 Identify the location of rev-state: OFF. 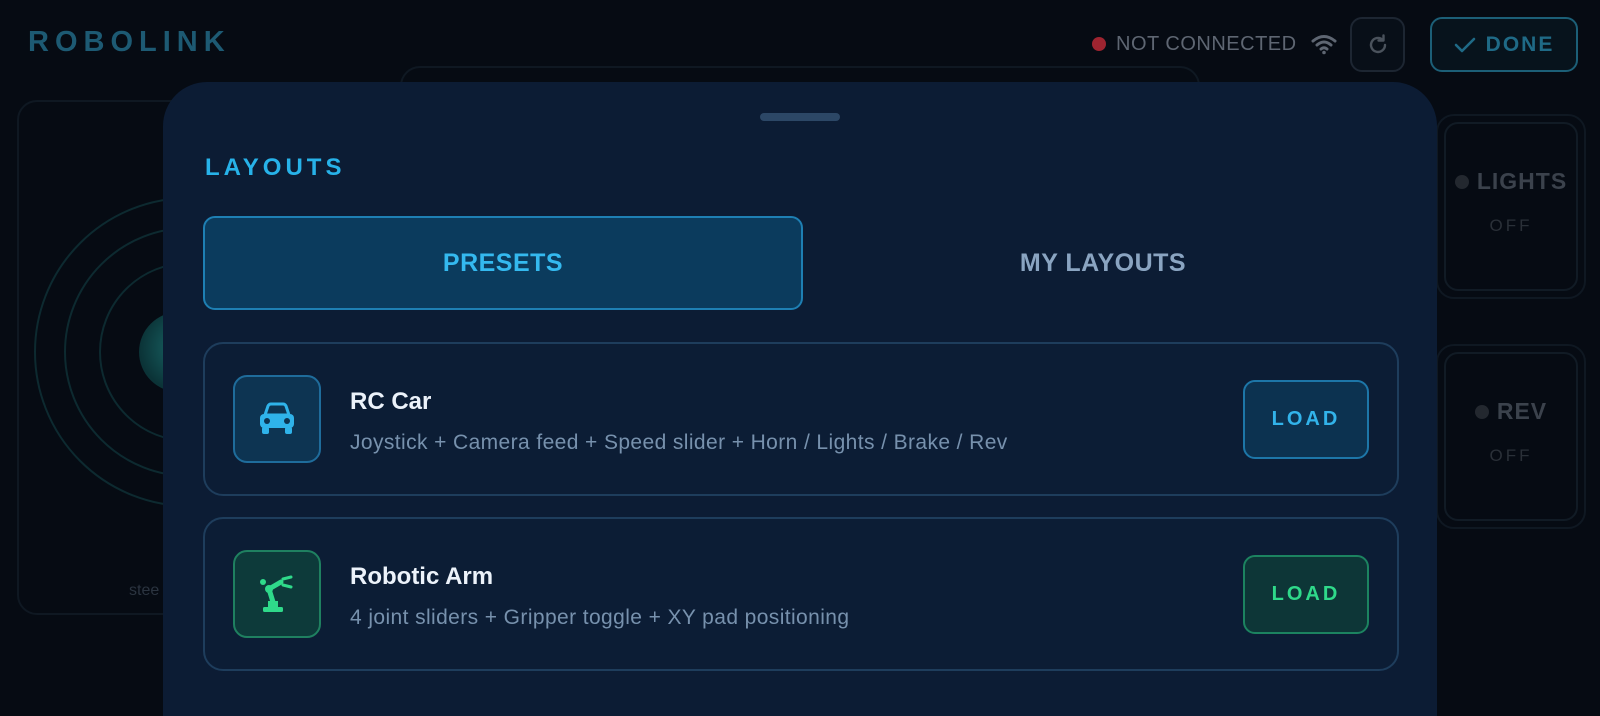
(1511, 455).